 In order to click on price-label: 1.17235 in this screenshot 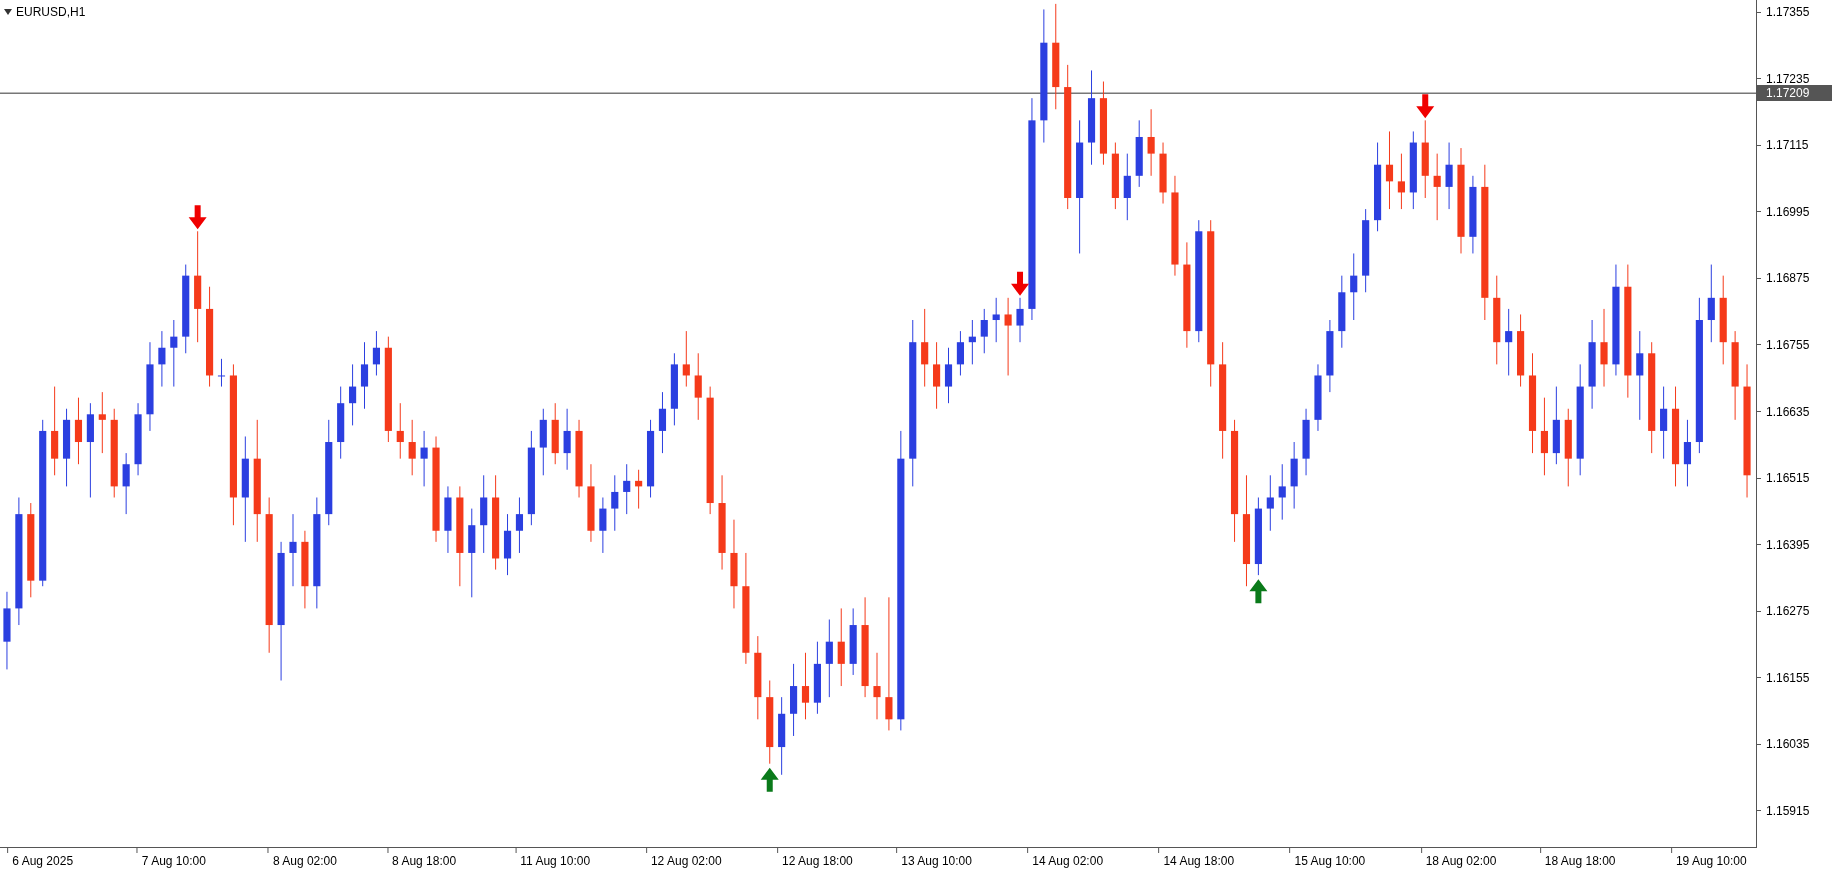, I will do `click(1788, 78)`.